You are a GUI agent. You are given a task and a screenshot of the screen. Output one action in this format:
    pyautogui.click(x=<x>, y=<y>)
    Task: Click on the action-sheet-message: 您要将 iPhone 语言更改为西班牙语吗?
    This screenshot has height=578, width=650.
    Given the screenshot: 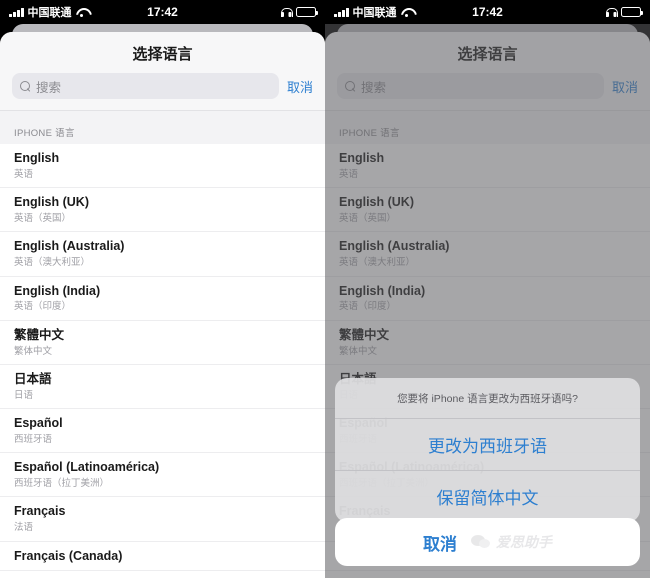 What is the action you would take?
    pyautogui.click(x=487, y=398)
    